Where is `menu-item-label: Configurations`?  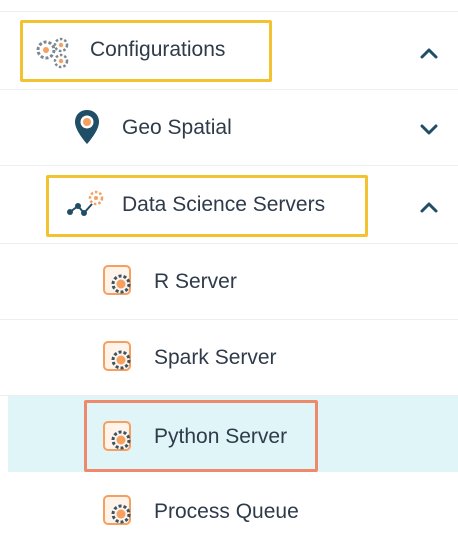
menu-item-label: Configurations is located at coordinates (158, 49).